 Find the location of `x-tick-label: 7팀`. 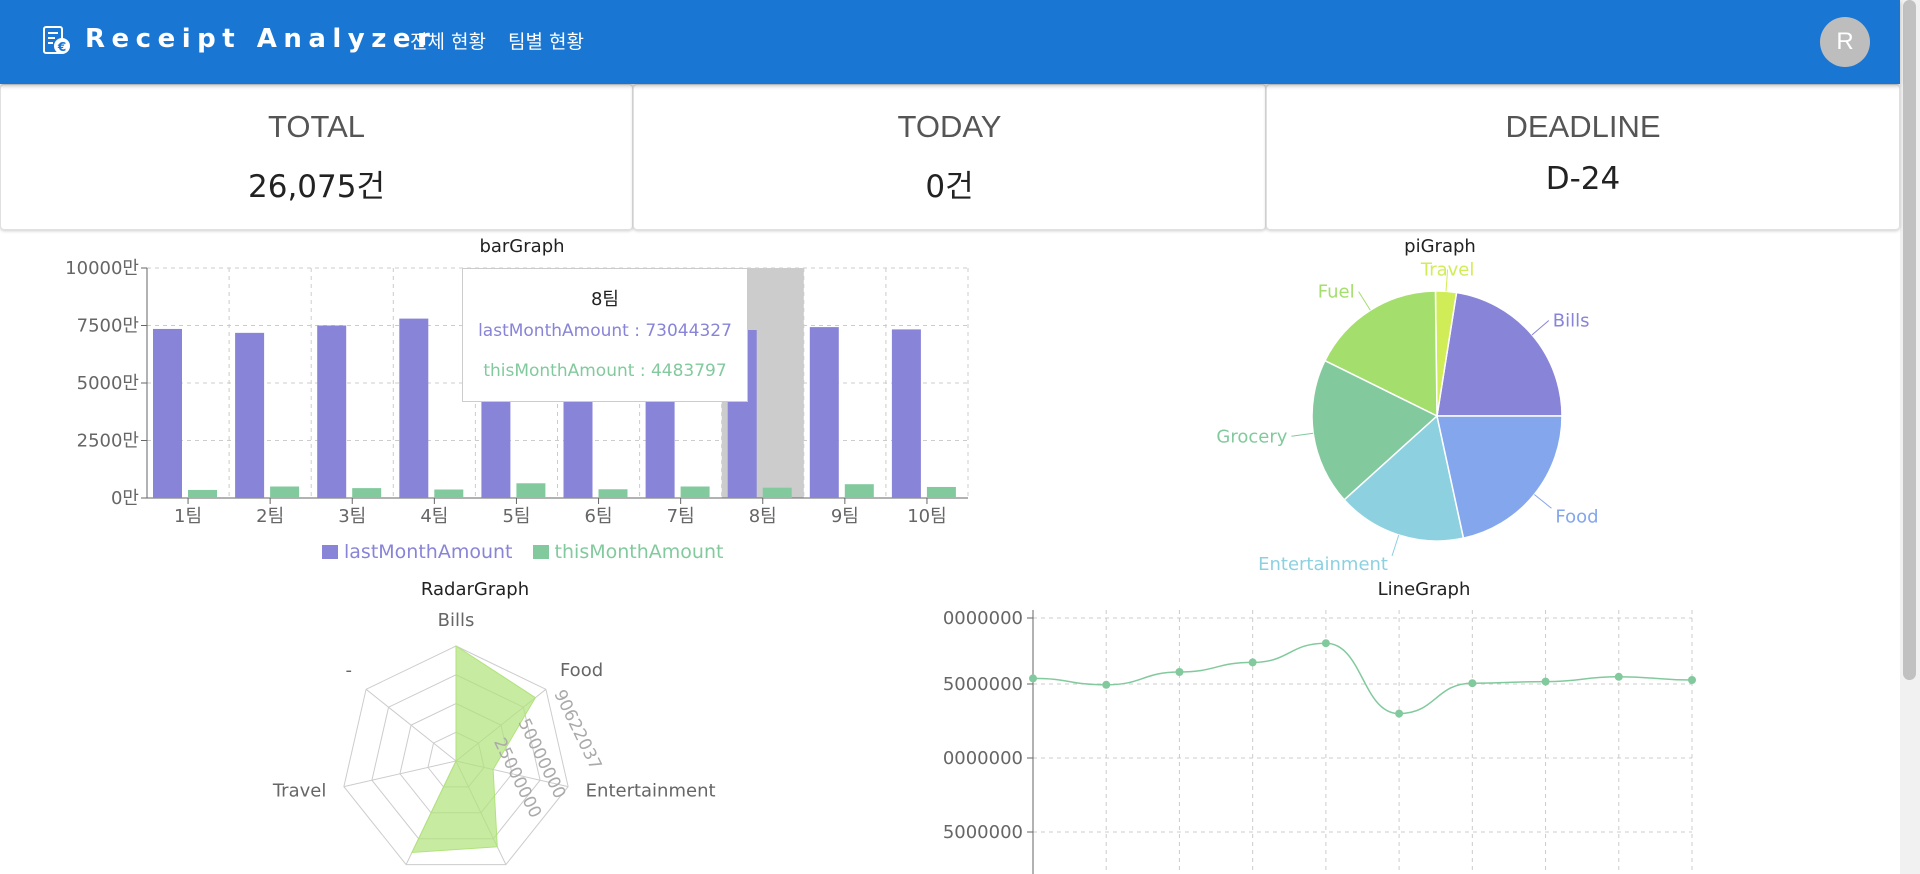

x-tick-label: 7팀 is located at coordinates (681, 516).